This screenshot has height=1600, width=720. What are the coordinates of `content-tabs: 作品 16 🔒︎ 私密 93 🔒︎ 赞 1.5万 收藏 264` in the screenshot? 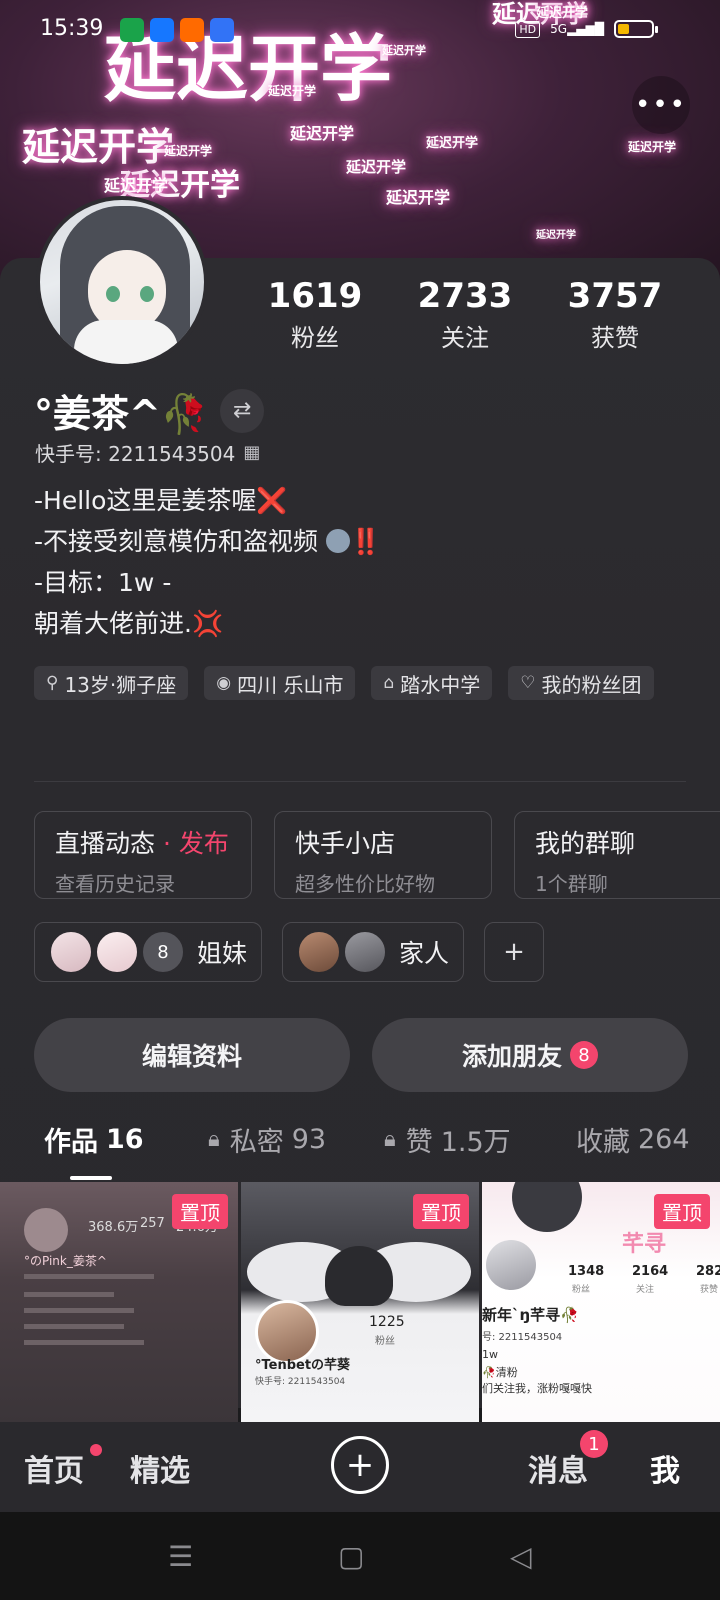 It's located at (360, 1150).